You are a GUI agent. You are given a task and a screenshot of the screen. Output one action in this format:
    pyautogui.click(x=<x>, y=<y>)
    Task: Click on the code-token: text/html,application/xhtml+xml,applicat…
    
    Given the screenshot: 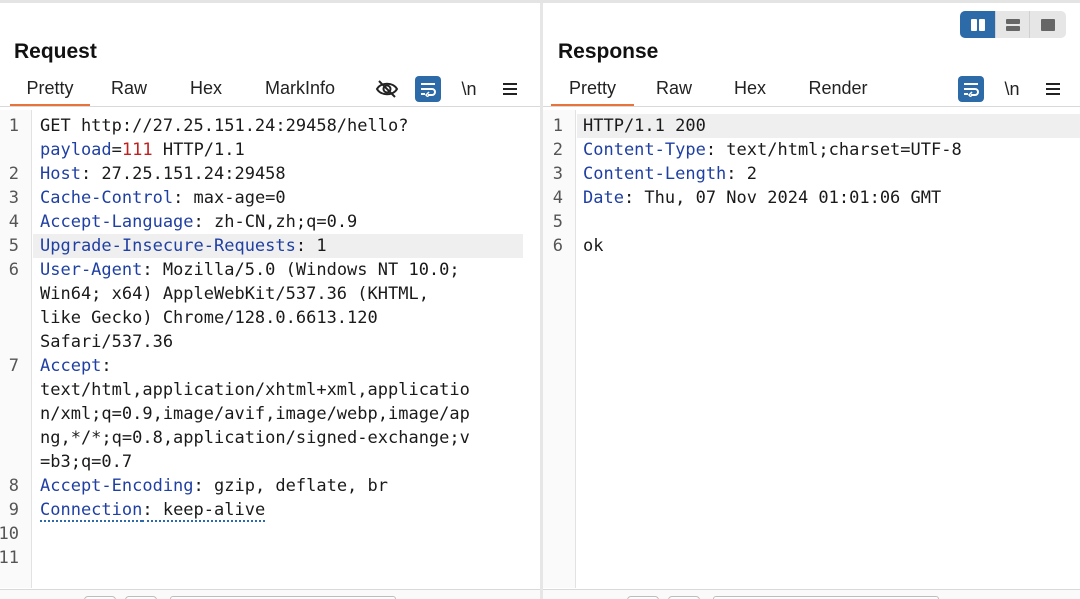 What is the action you would take?
    pyautogui.click(x=255, y=390)
    